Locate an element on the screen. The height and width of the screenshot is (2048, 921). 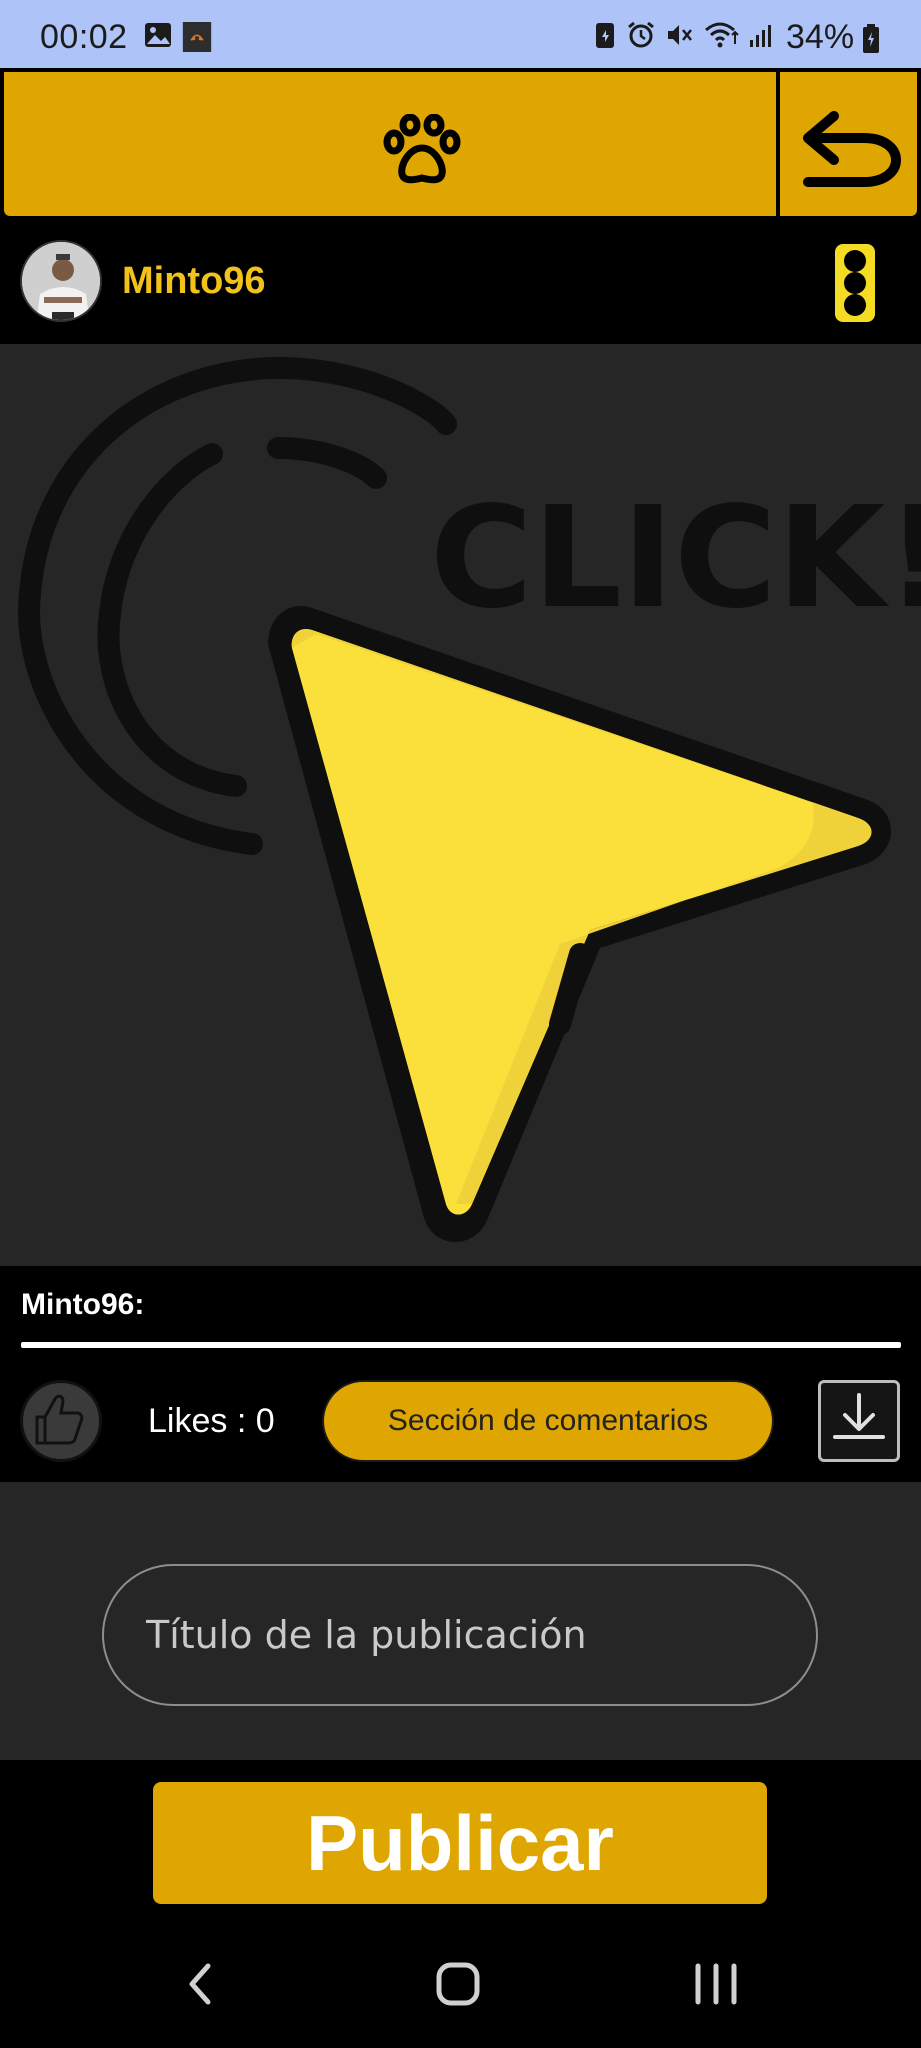
post-header: Minto96 is located at coordinates (460, 282).